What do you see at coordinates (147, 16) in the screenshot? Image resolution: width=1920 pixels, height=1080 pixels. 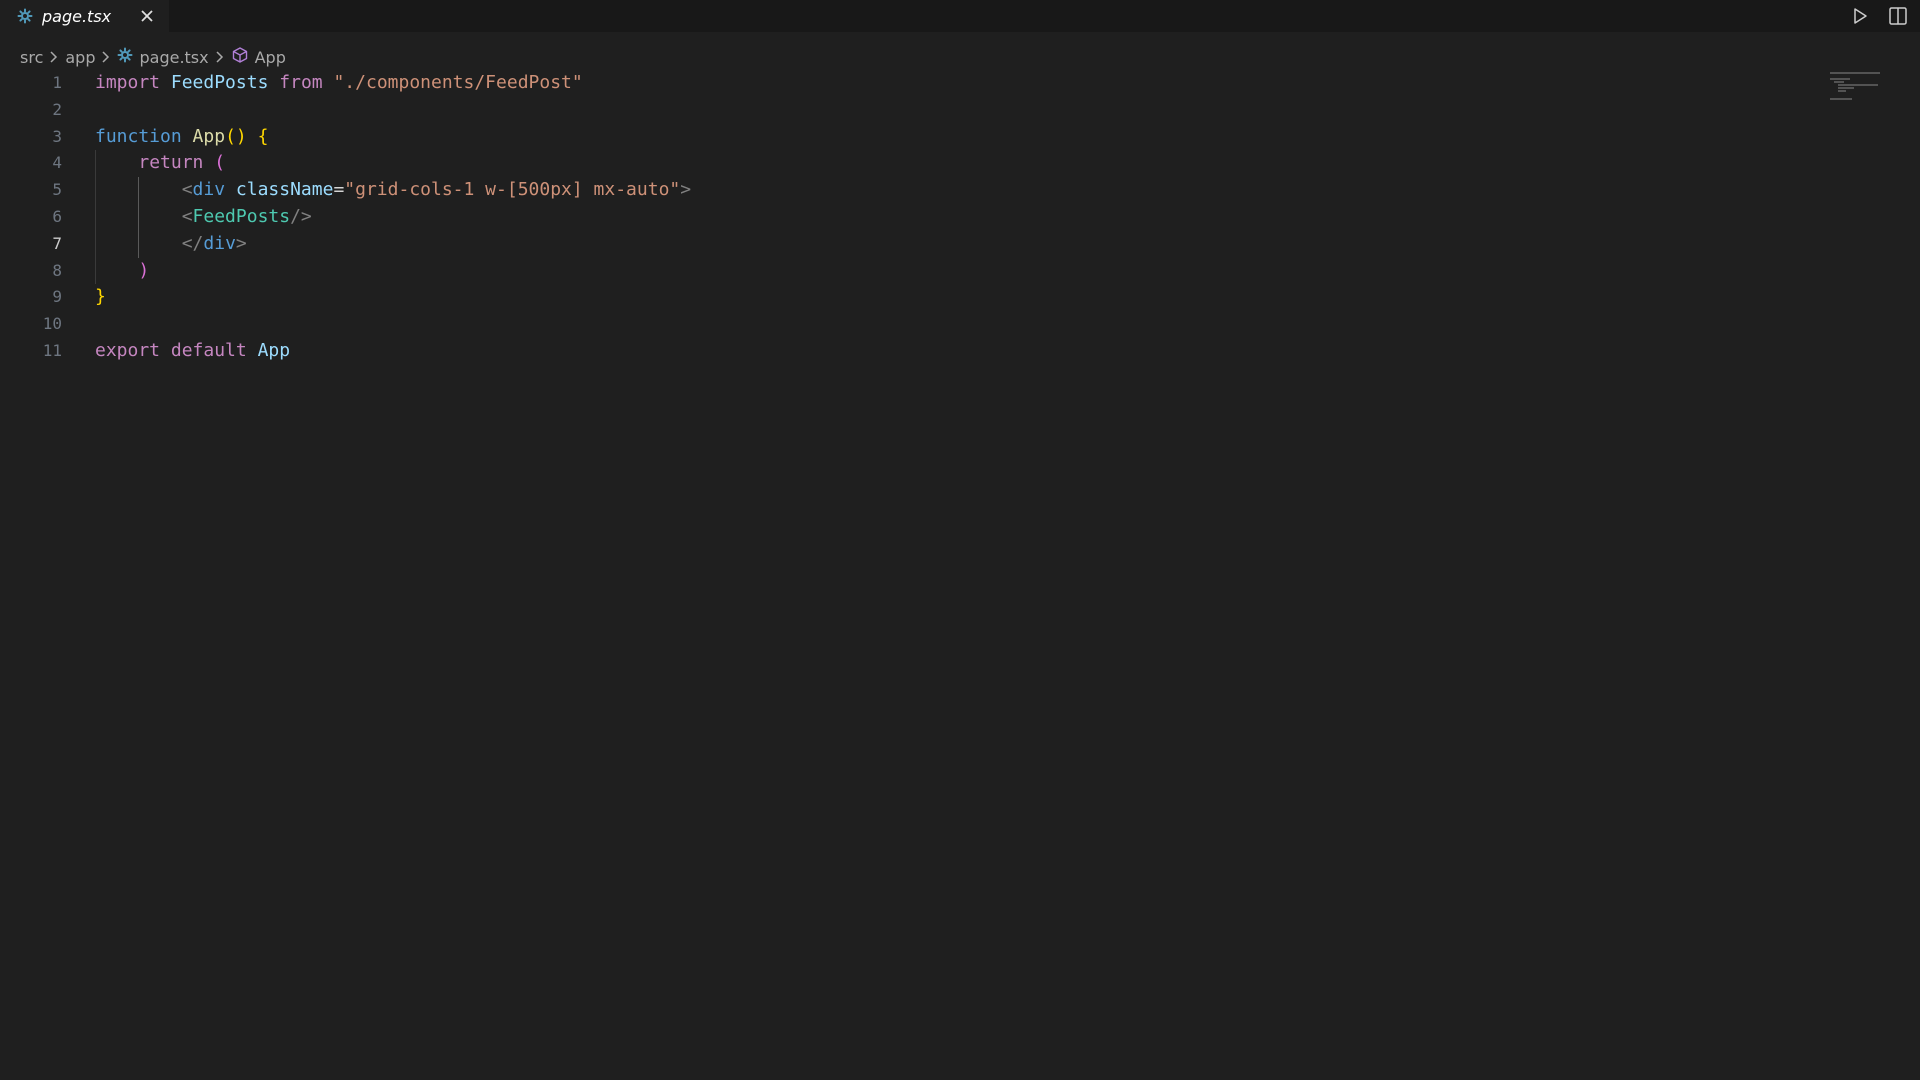 I see `close-icon` at bounding box center [147, 16].